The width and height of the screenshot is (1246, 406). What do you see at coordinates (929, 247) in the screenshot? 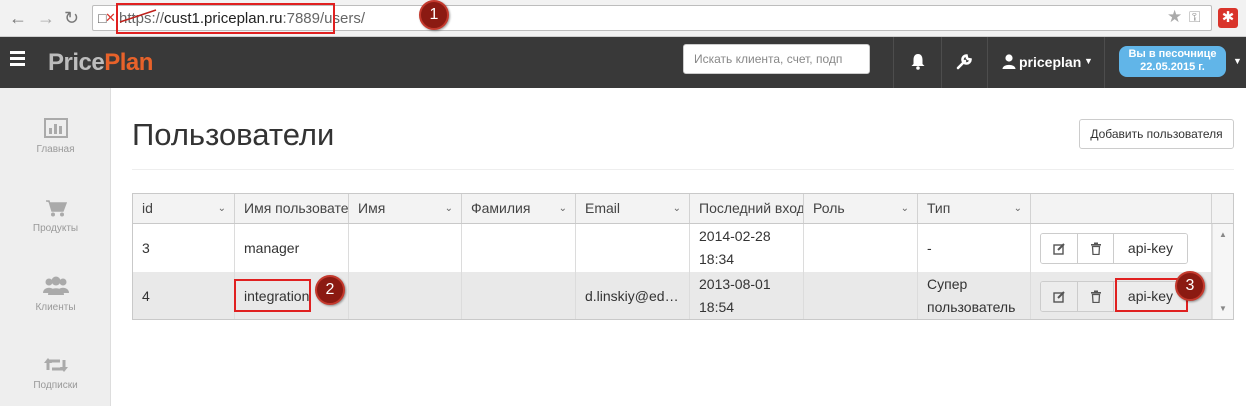
I see `type-line-1: -` at bounding box center [929, 247].